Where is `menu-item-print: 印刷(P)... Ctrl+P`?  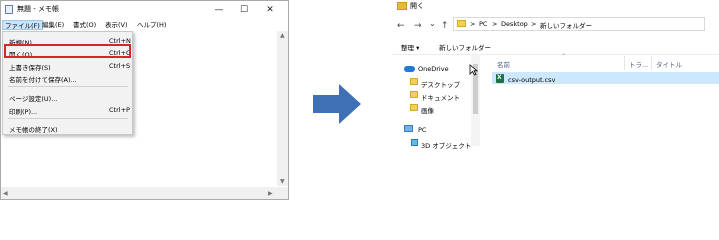 menu-item-print: 印刷(P)... Ctrl+P is located at coordinates (67, 109).